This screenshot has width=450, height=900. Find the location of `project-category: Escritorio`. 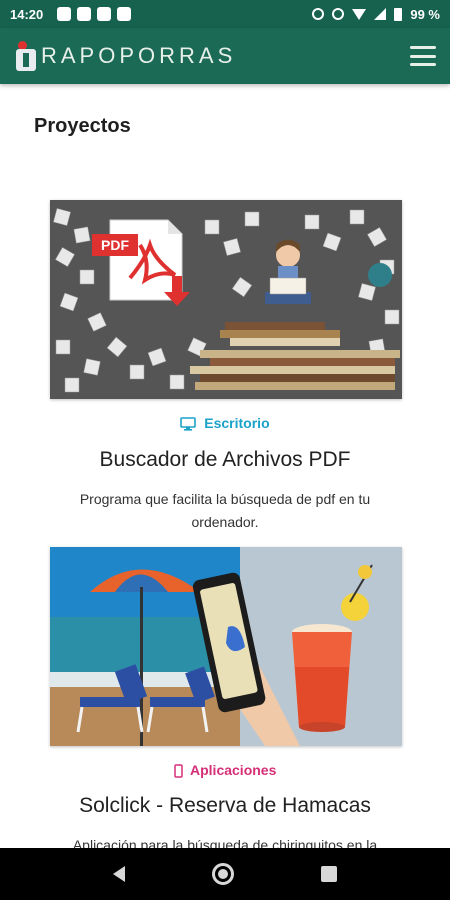

project-category: Escritorio is located at coordinates (225, 423).